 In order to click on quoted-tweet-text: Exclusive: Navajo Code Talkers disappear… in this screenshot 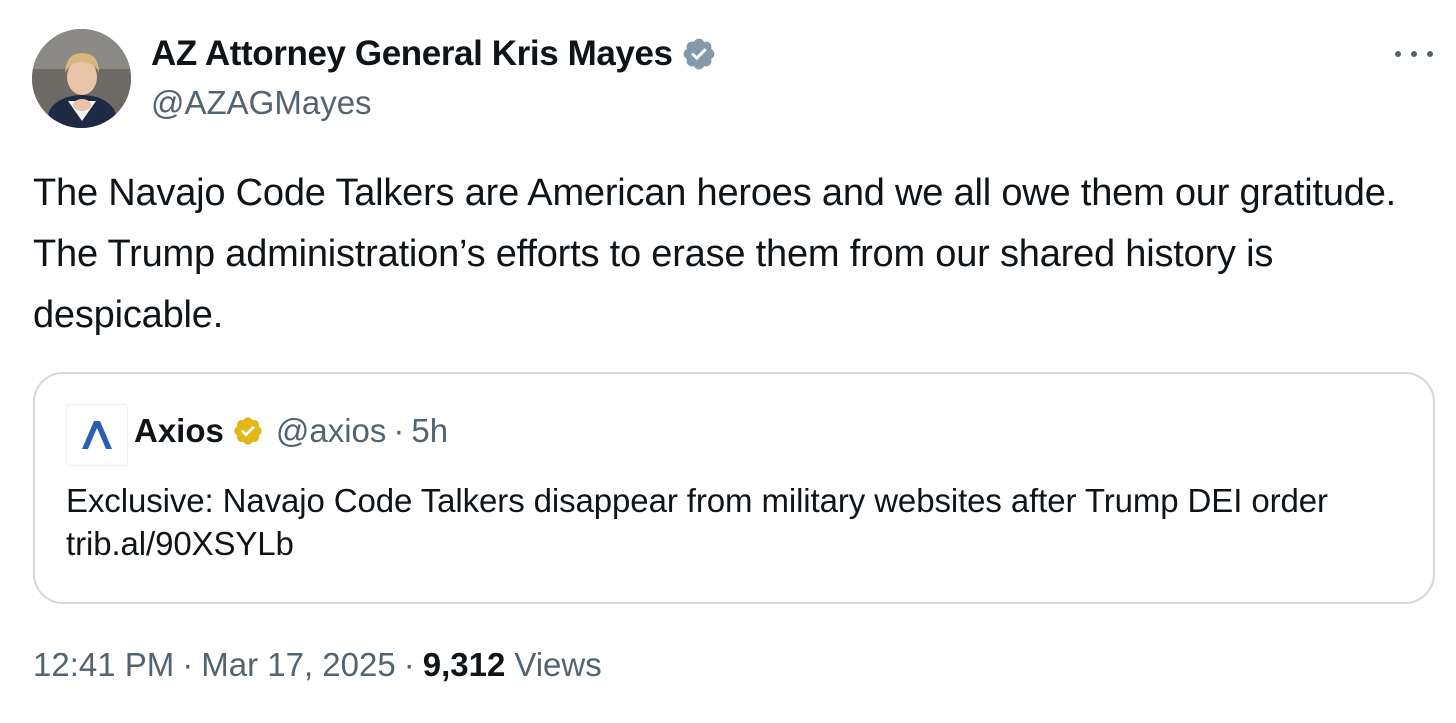, I will do `click(697, 522)`.